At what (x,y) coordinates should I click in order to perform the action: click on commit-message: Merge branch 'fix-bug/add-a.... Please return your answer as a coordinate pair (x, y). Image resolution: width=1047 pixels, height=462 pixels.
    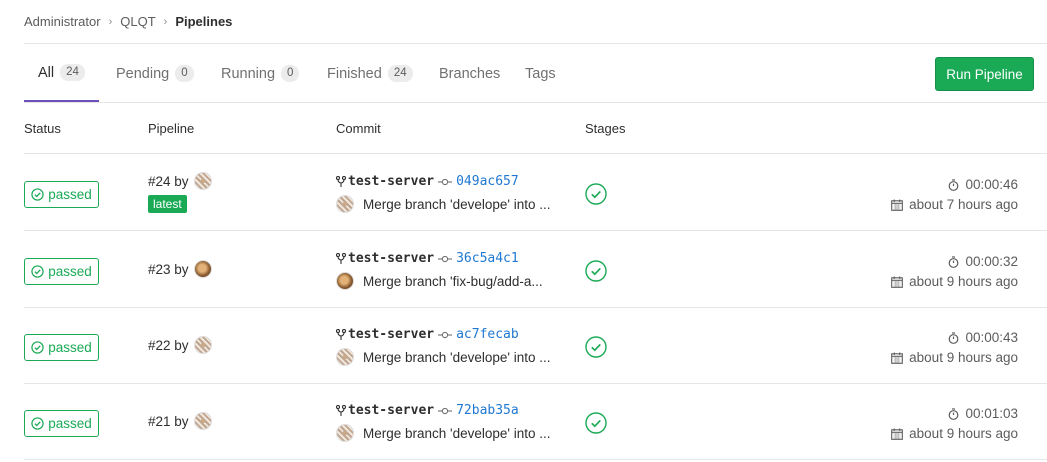
    Looking at the image, I should click on (439, 281).